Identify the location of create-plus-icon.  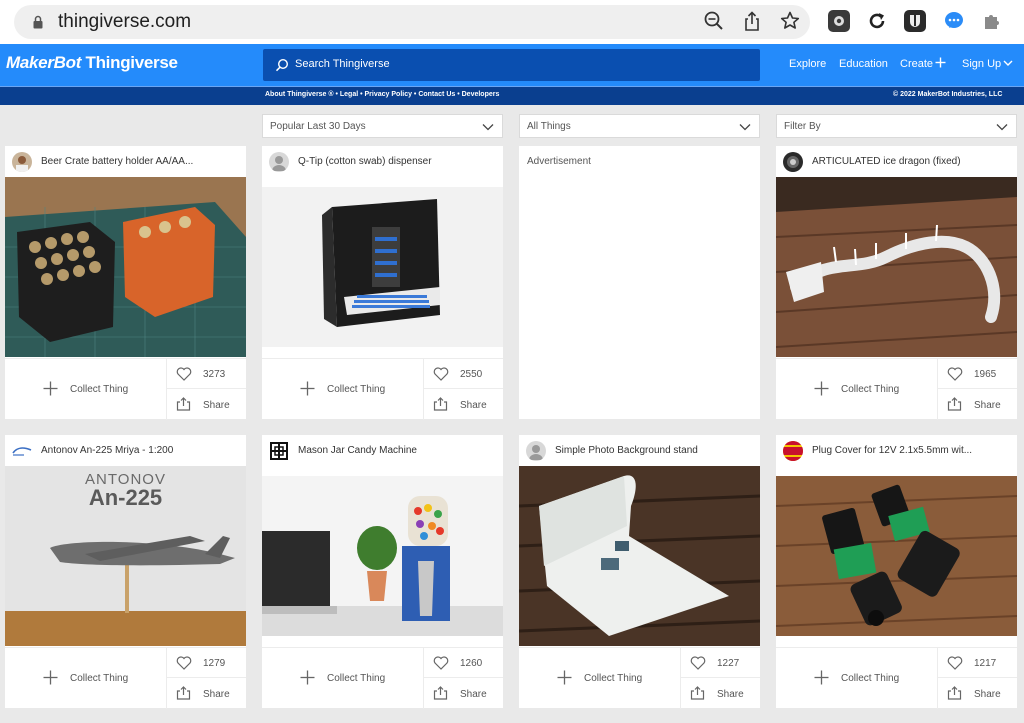
(940, 62).